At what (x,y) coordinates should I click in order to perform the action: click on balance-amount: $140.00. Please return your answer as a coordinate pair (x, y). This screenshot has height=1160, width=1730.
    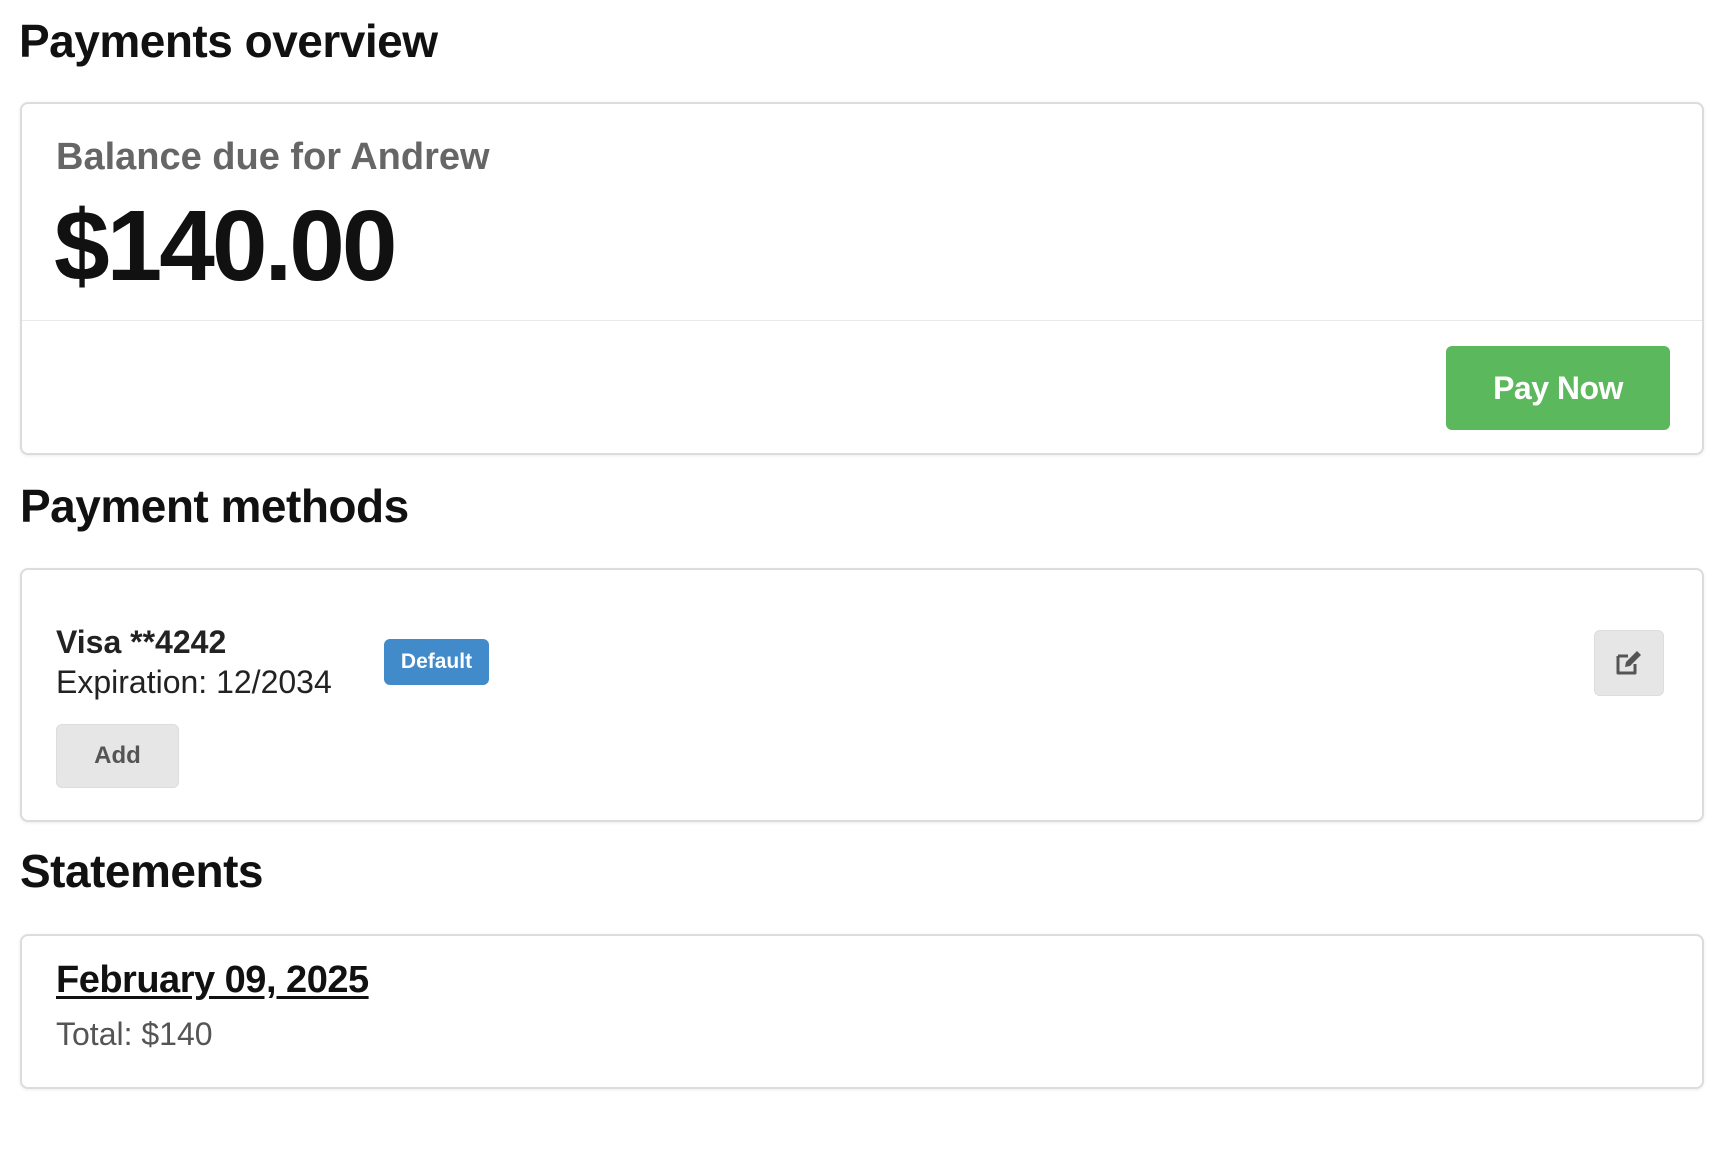
    Looking at the image, I should click on (225, 246).